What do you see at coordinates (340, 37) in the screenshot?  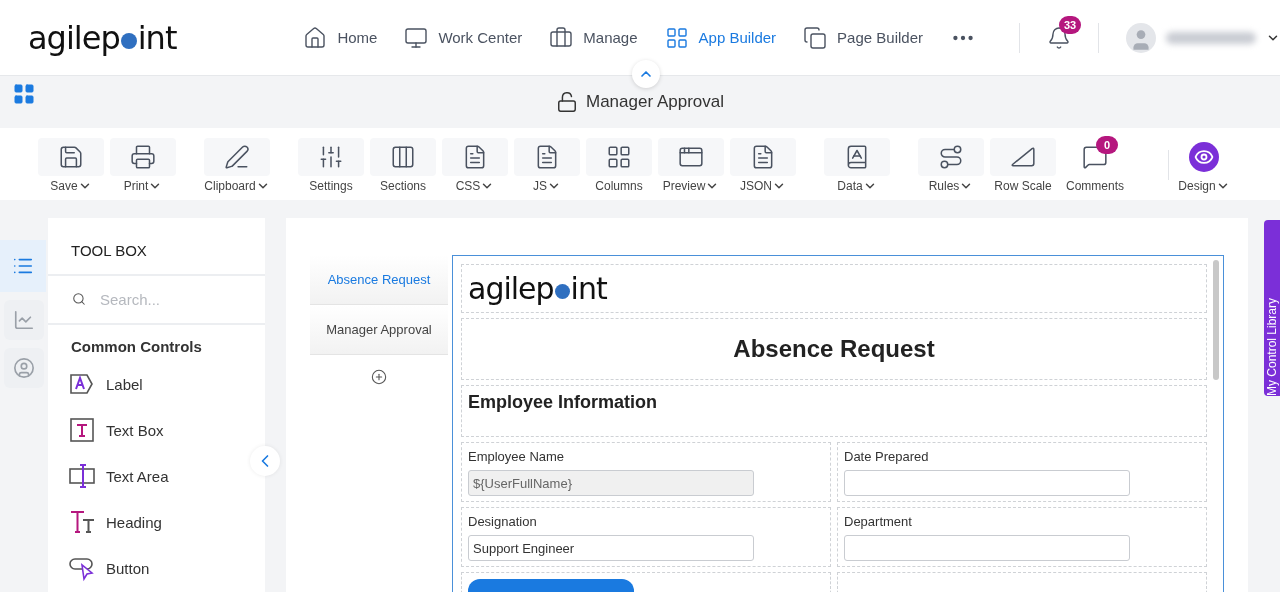 I see `nav-link: Home` at bounding box center [340, 37].